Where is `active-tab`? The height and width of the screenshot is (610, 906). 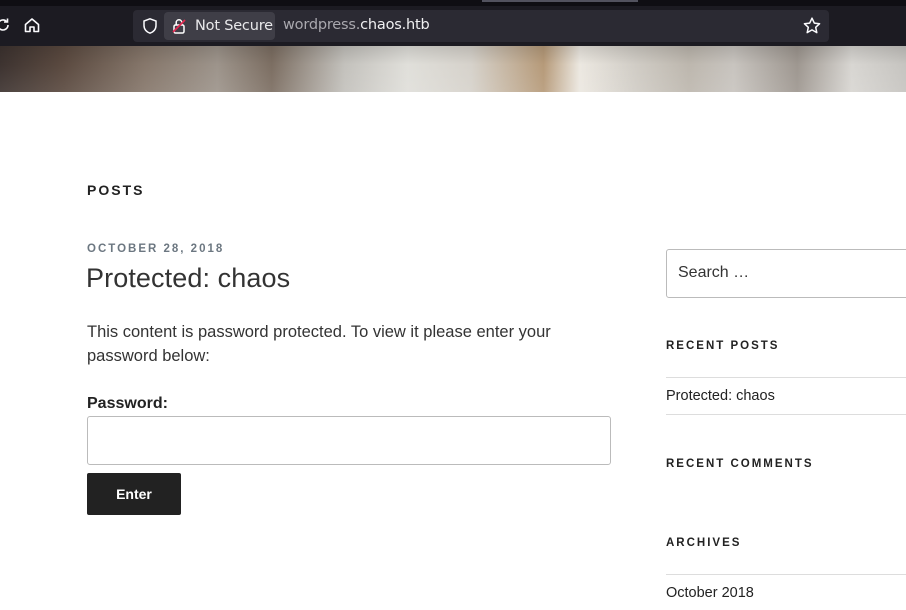
active-tab is located at coordinates (560, 1).